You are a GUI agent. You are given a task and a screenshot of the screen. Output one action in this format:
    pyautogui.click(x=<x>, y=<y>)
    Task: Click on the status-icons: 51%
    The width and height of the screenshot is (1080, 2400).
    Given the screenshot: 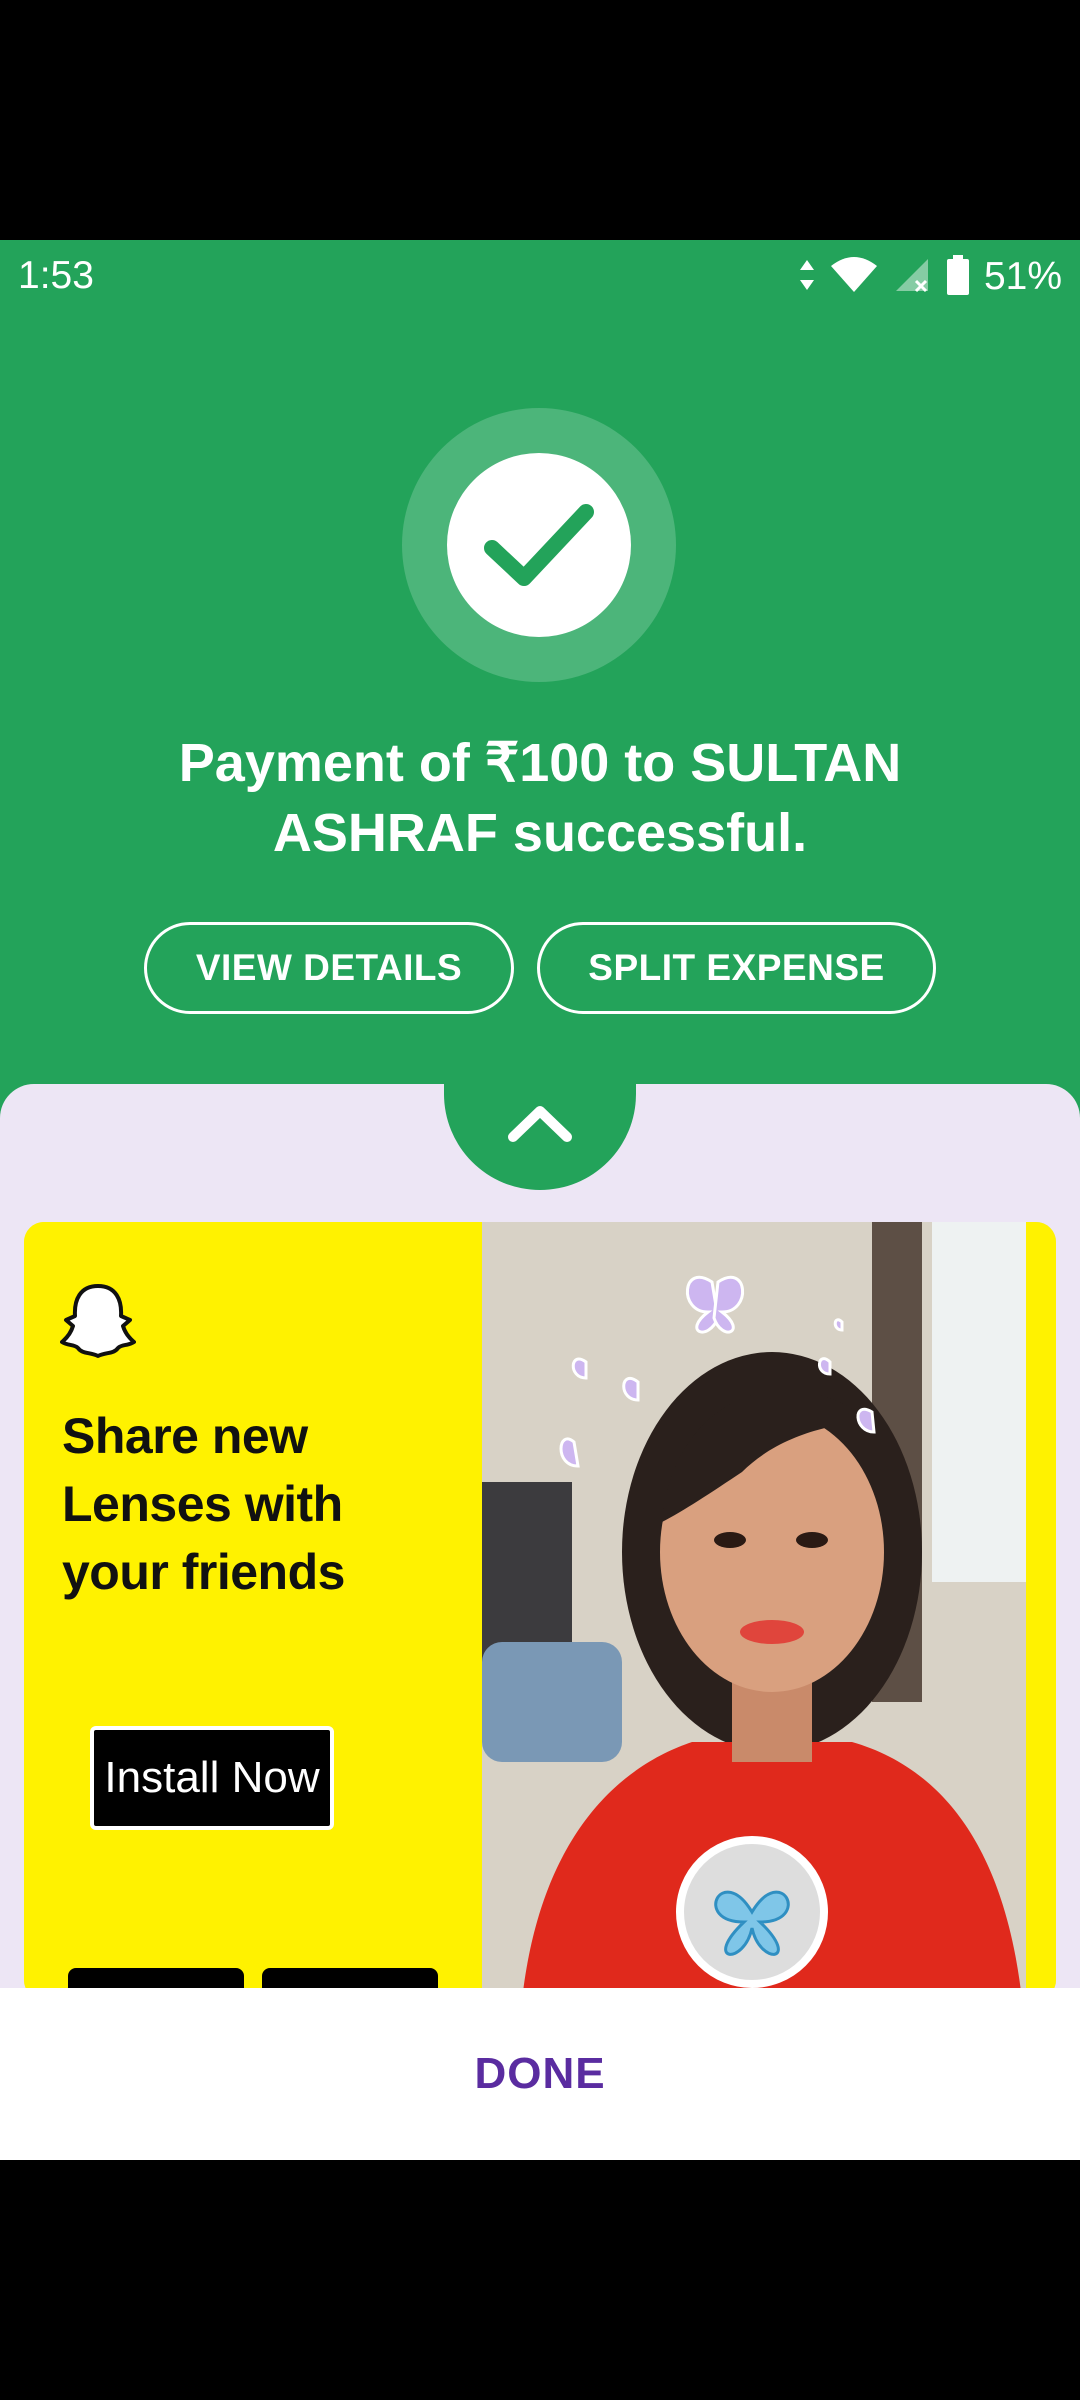 What is the action you would take?
    pyautogui.click(x=930, y=277)
    